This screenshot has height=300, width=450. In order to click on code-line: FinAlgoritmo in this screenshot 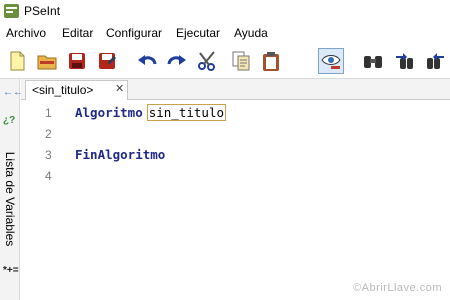, I will do `click(120, 154)`.